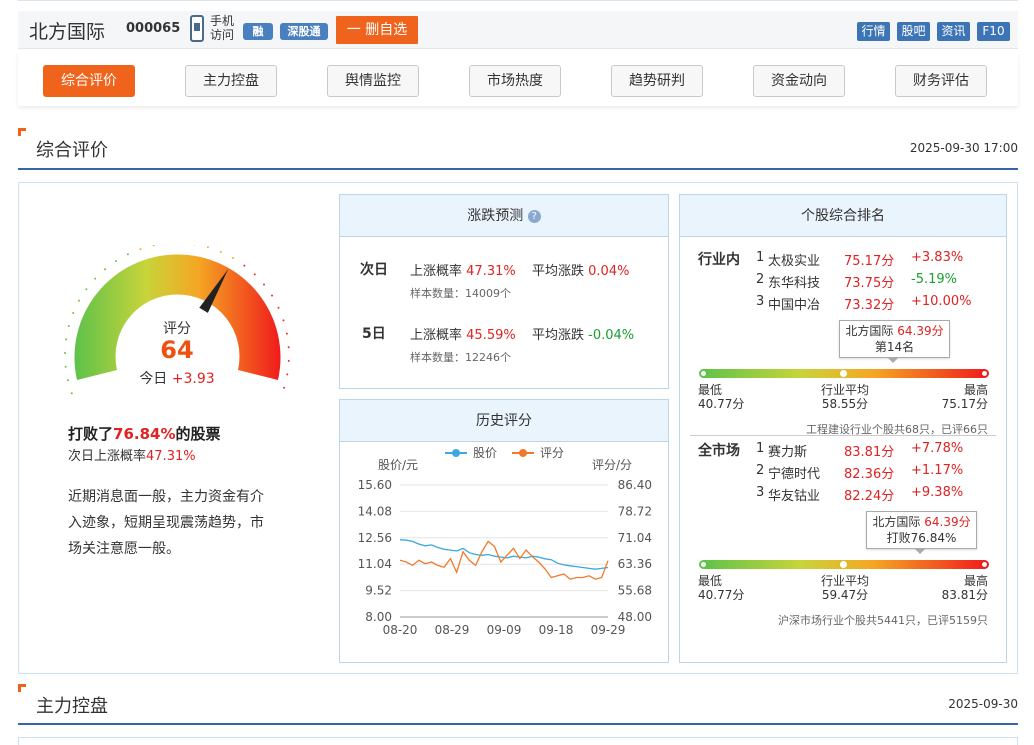 The width and height of the screenshot is (1034, 745). Describe the element at coordinates (876, 260) in the screenshot. I see `rank-row: 1太极实业75.17分+3.83%` at that location.